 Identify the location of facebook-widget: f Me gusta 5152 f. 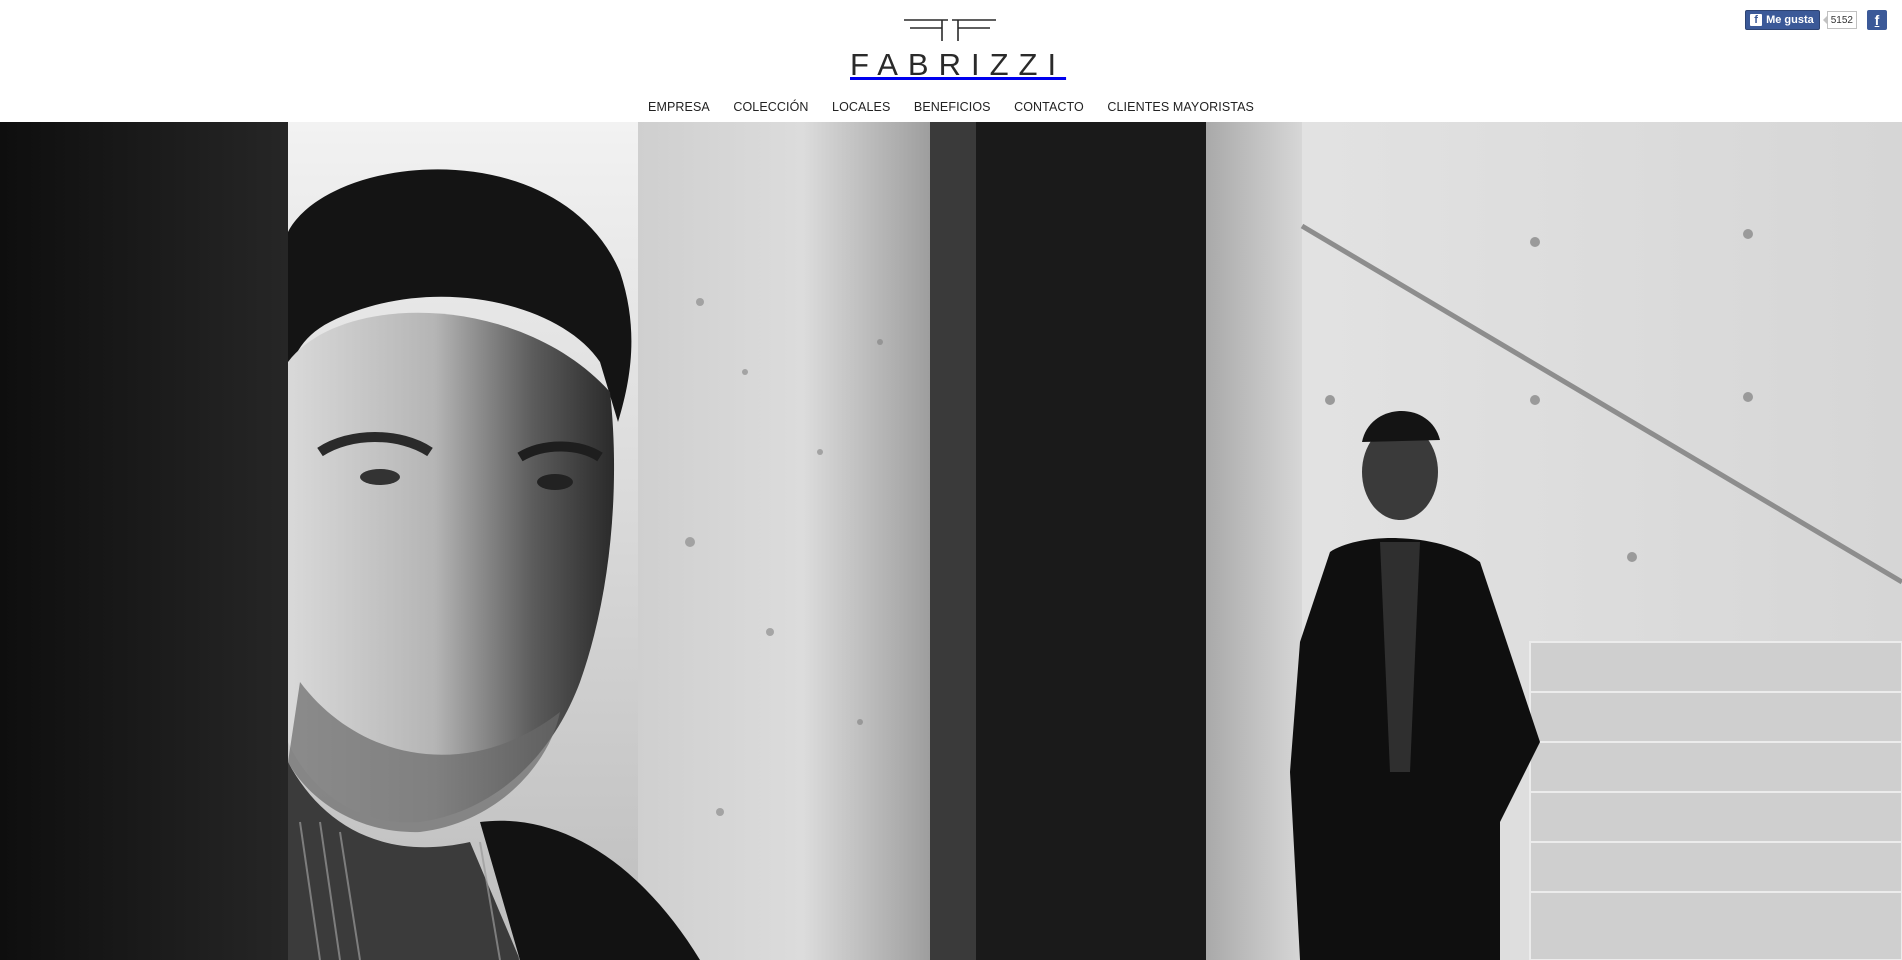
(1816, 20).